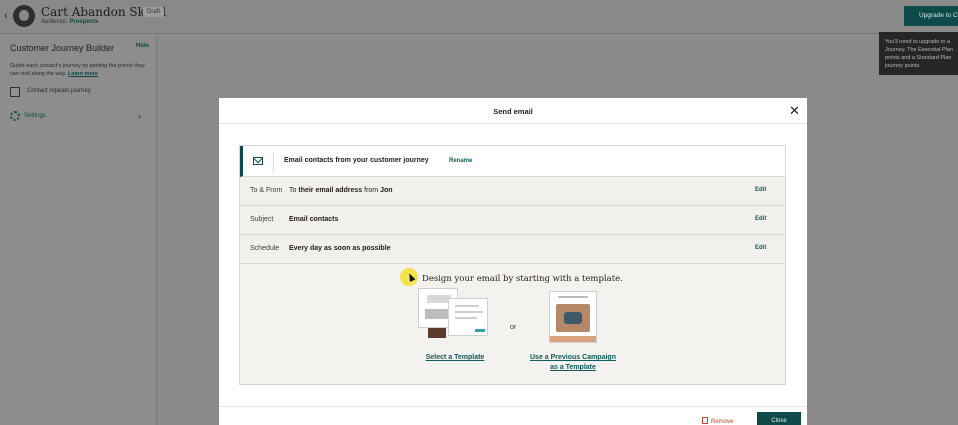 The width and height of the screenshot is (958, 425). I want to click on use-previous-campaign-link: Use a Previous Campaign as a Template, so click(573, 363).